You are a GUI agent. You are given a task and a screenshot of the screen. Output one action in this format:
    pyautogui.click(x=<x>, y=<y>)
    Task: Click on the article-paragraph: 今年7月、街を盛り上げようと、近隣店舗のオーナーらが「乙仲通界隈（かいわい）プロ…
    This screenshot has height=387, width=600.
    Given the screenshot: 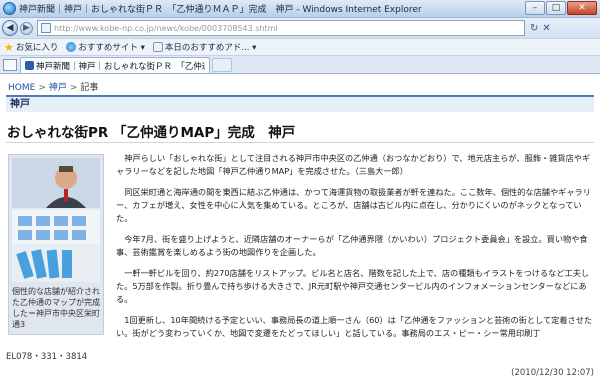 What is the action you would take?
    pyautogui.click(x=352, y=245)
    